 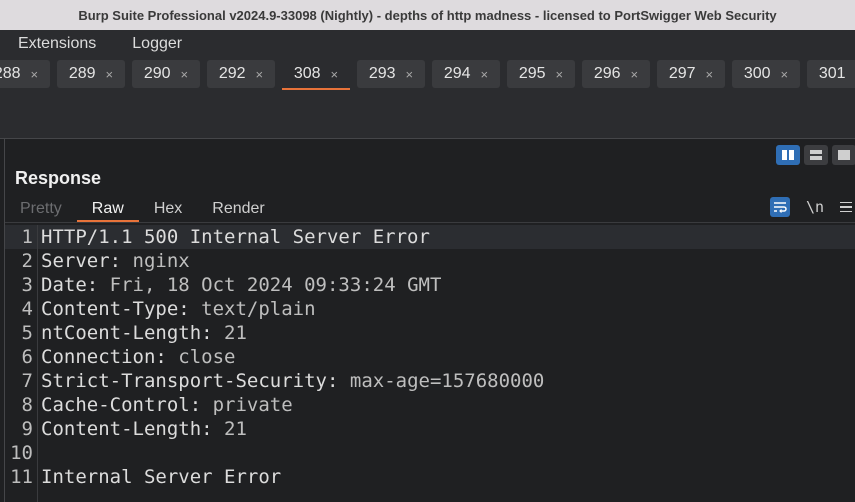 I want to click on line-content: Connection: close, so click(x=138, y=357).